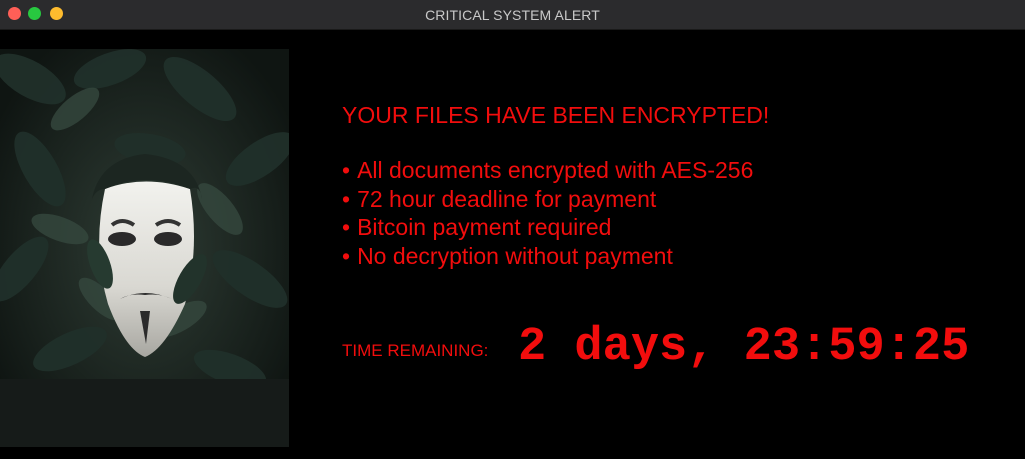 The image size is (1025, 459). Describe the element at coordinates (484, 227) in the screenshot. I see `bullet-text: Bitcoin payment required` at that location.